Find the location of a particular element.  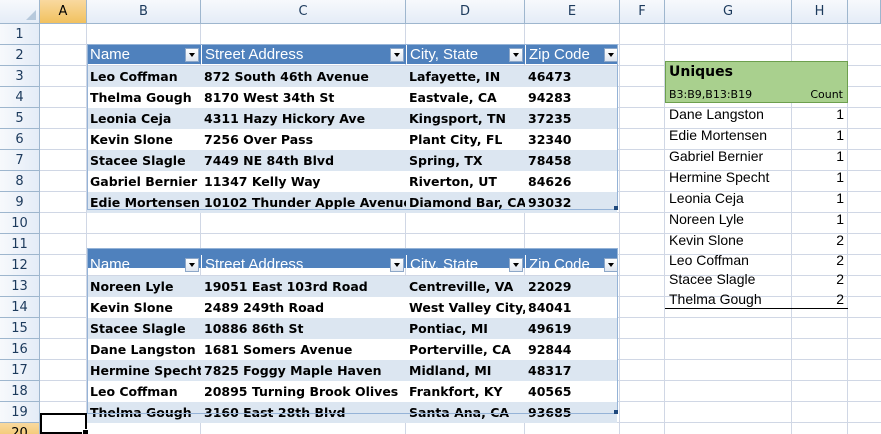

table2-cell: 48317 is located at coordinates (572, 370).